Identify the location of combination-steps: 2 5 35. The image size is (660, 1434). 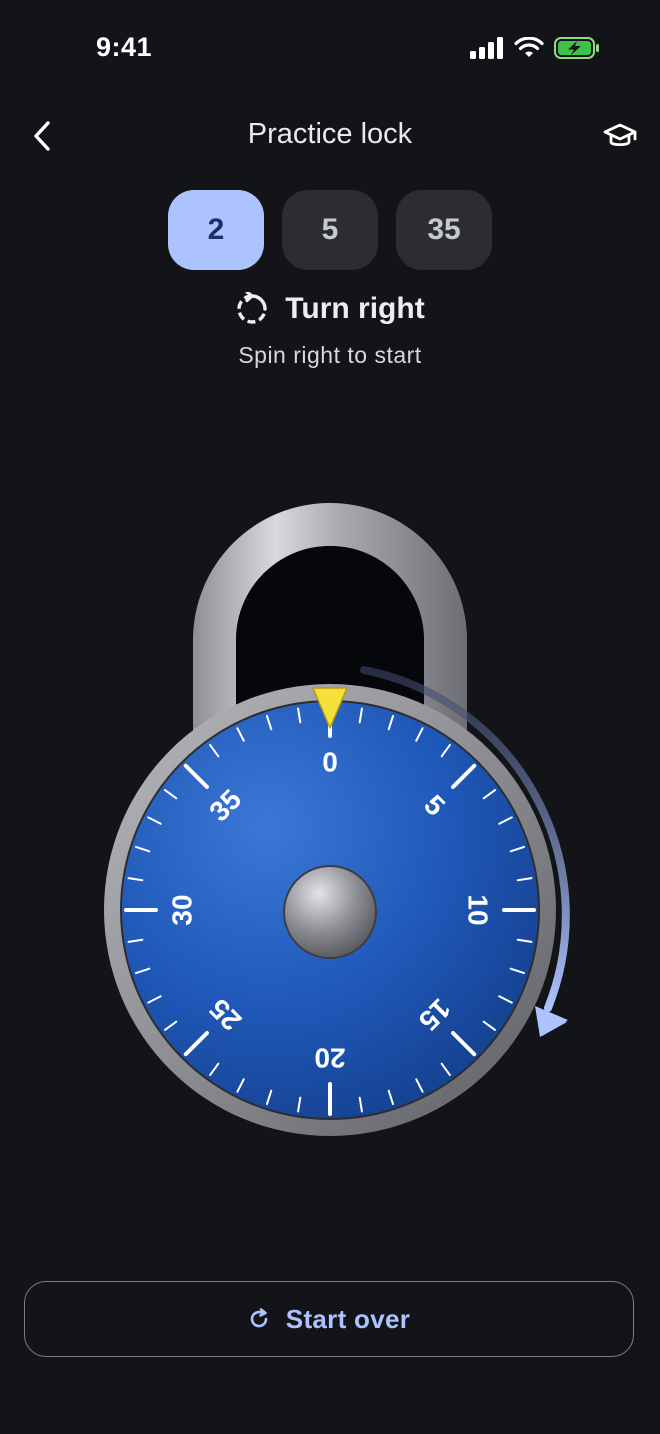
(330, 230).